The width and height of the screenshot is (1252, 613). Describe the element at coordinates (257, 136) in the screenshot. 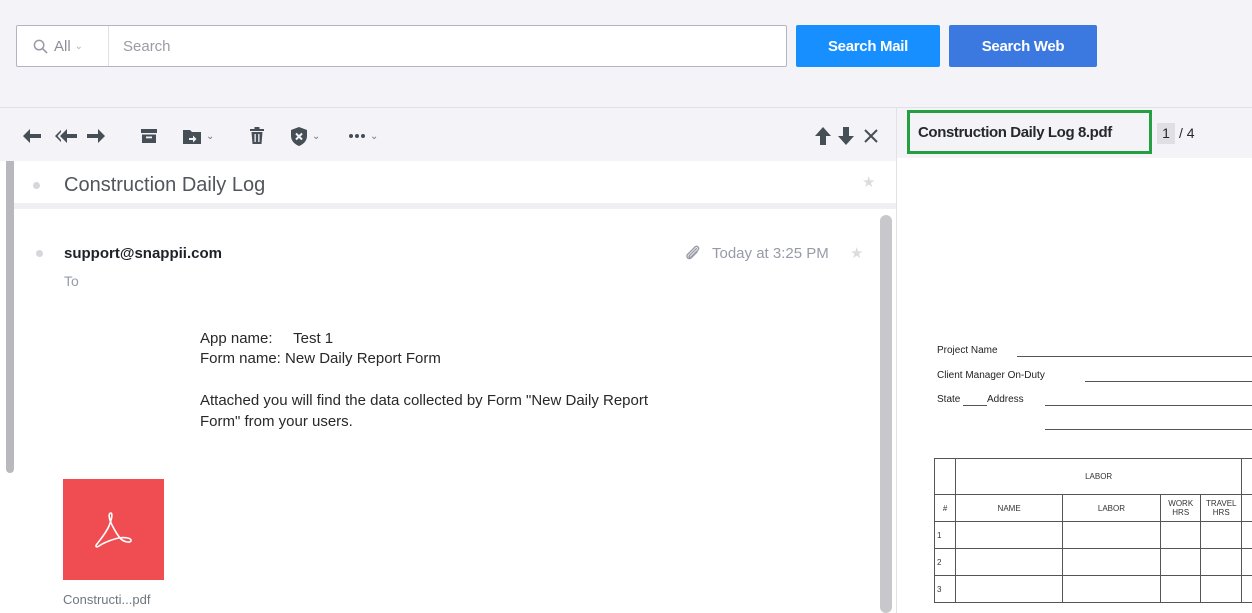

I see `delete-icon` at that location.